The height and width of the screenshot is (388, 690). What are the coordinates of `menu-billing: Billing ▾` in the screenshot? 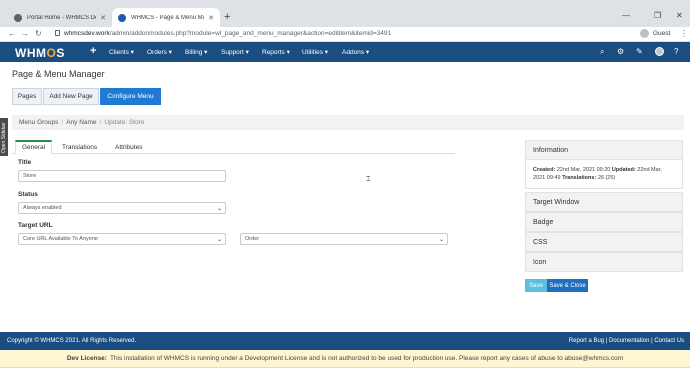 It's located at (196, 52).